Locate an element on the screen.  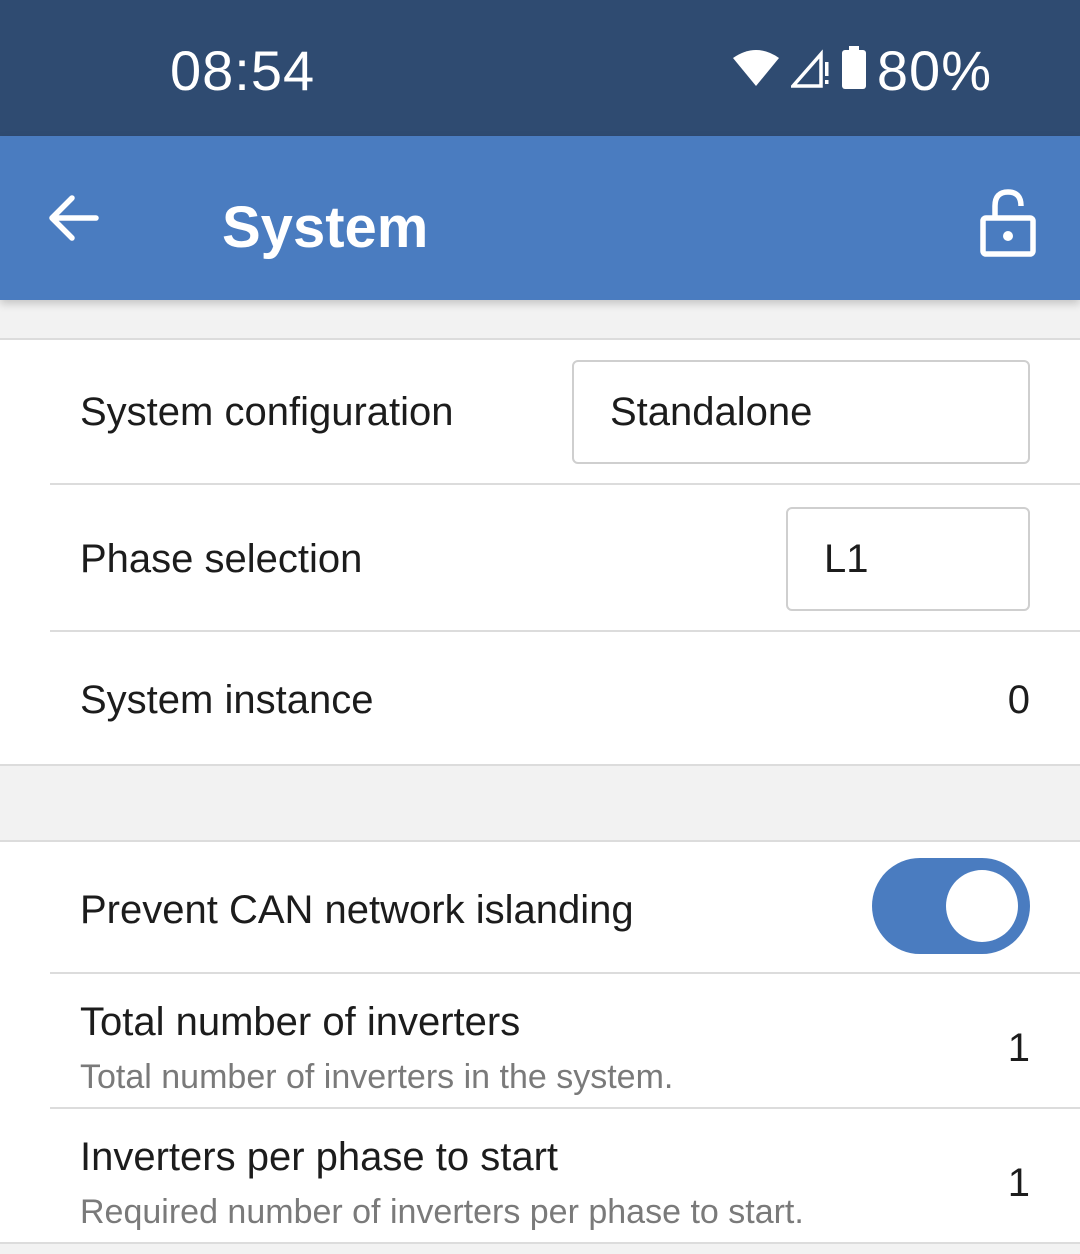
total-inverters-value: 1 is located at coordinates (1018, 1048).